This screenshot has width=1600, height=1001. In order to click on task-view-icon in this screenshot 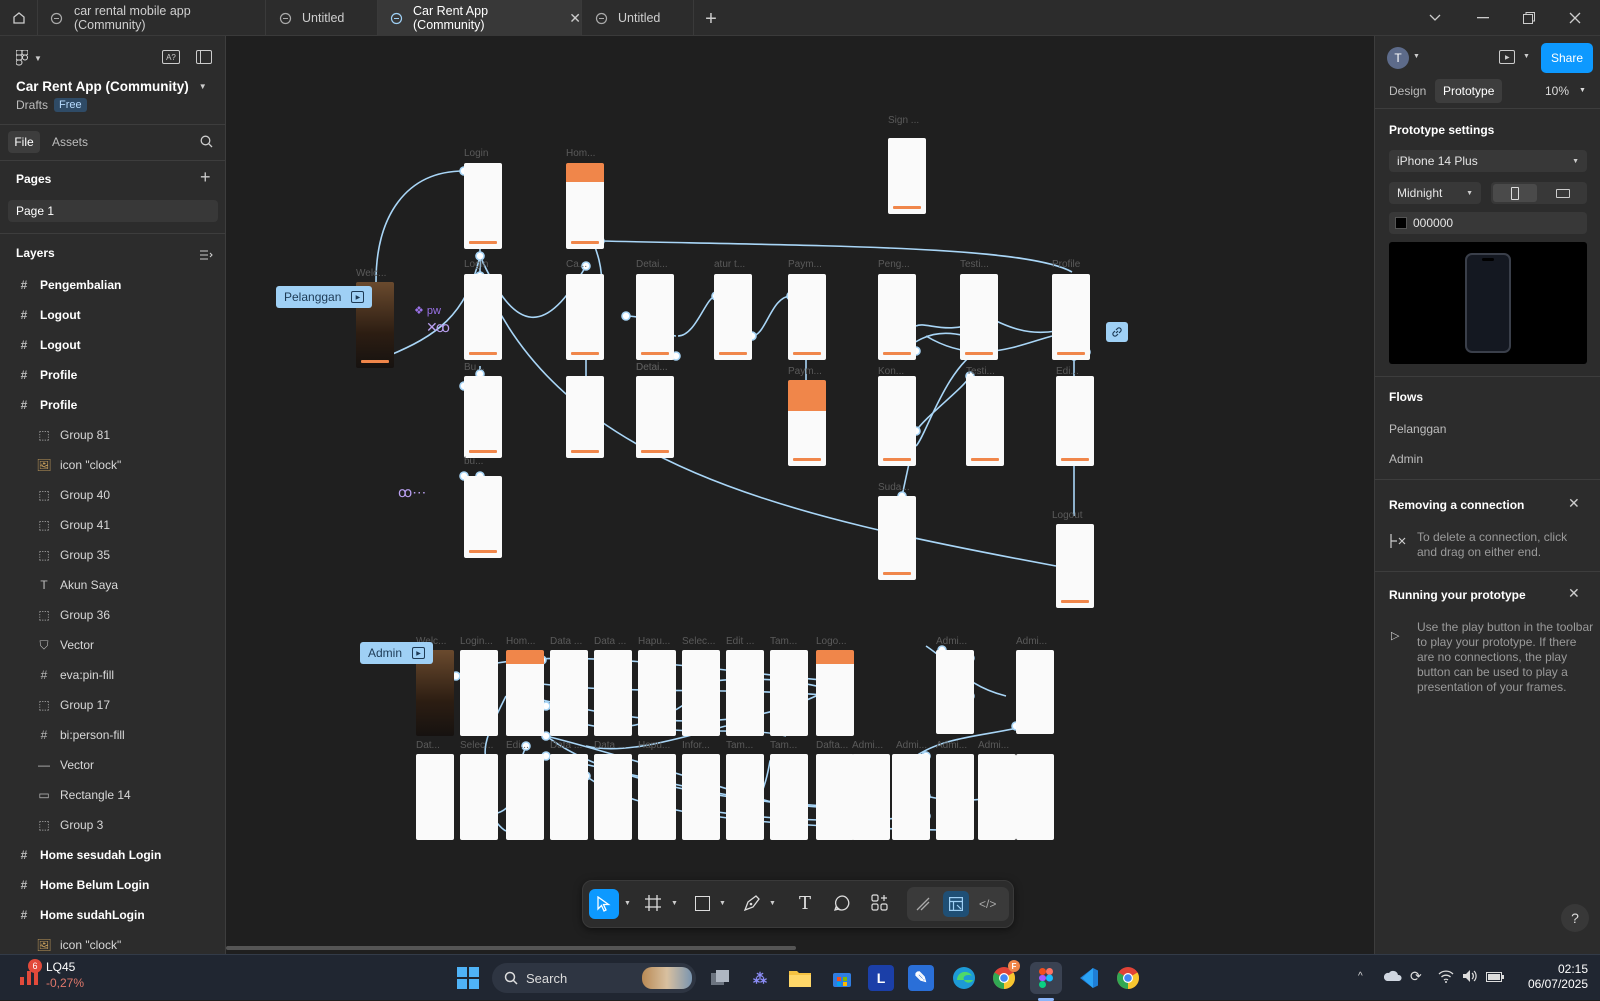, I will do `click(720, 978)`.